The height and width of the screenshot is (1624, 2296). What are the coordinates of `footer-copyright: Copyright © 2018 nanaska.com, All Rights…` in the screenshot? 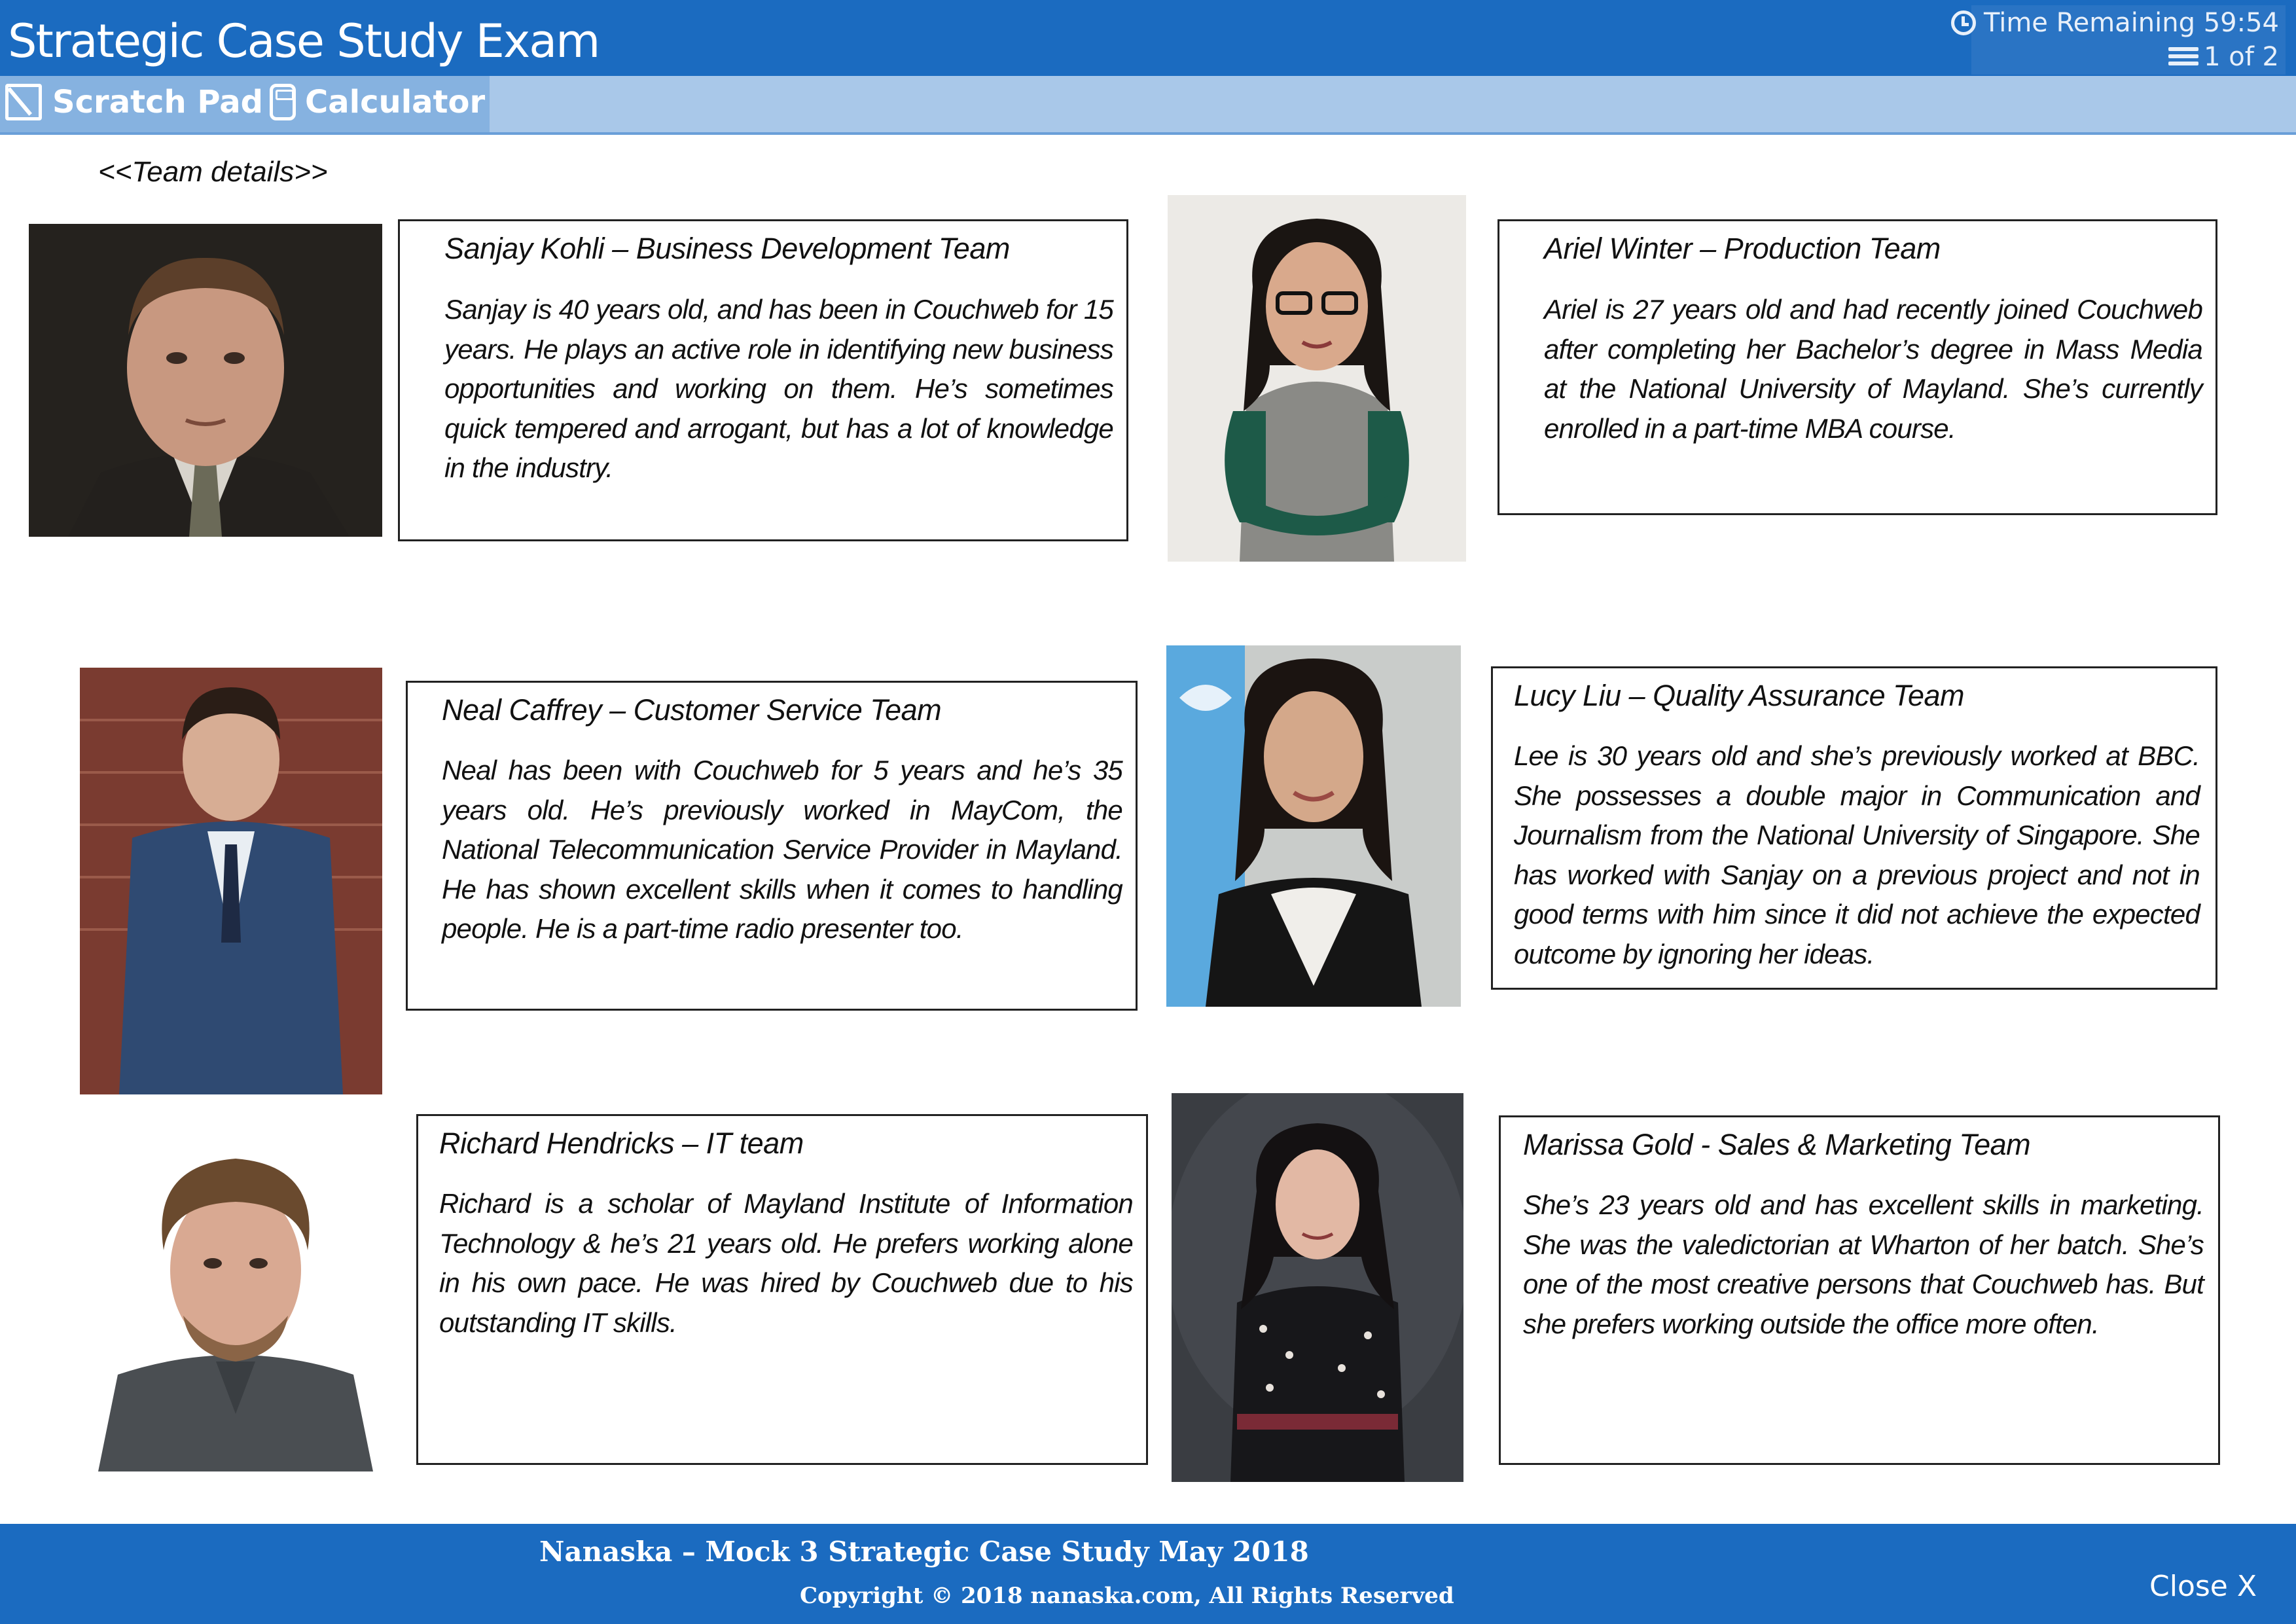 It's located at (1127, 1596).